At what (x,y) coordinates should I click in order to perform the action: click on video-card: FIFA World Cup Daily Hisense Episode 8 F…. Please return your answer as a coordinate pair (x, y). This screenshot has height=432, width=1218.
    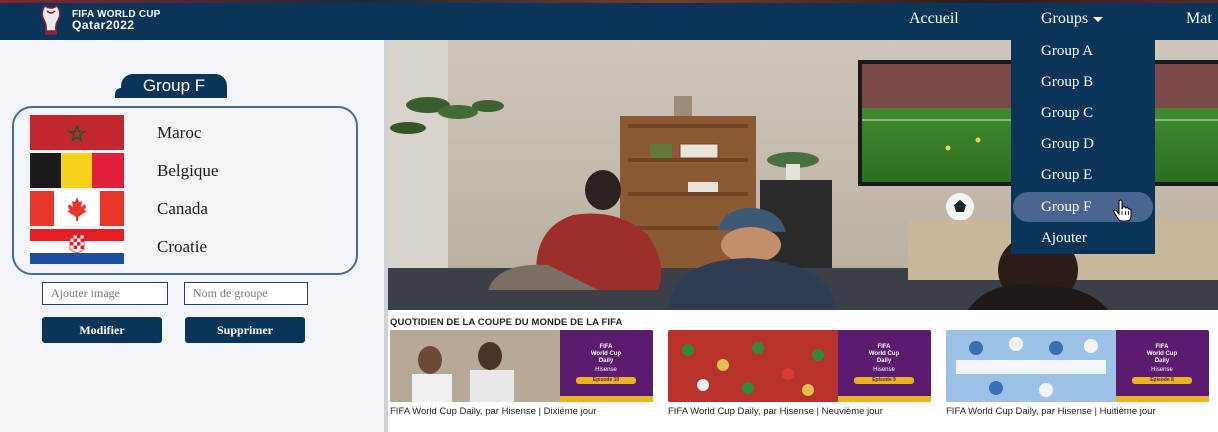
    Looking at the image, I should click on (1077, 373).